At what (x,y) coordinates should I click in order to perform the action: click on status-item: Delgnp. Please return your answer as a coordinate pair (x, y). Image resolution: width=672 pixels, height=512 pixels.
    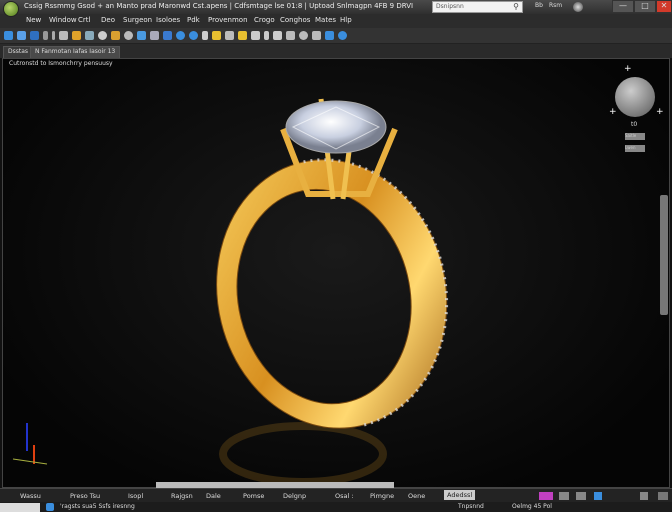
    Looking at the image, I should click on (294, 496).